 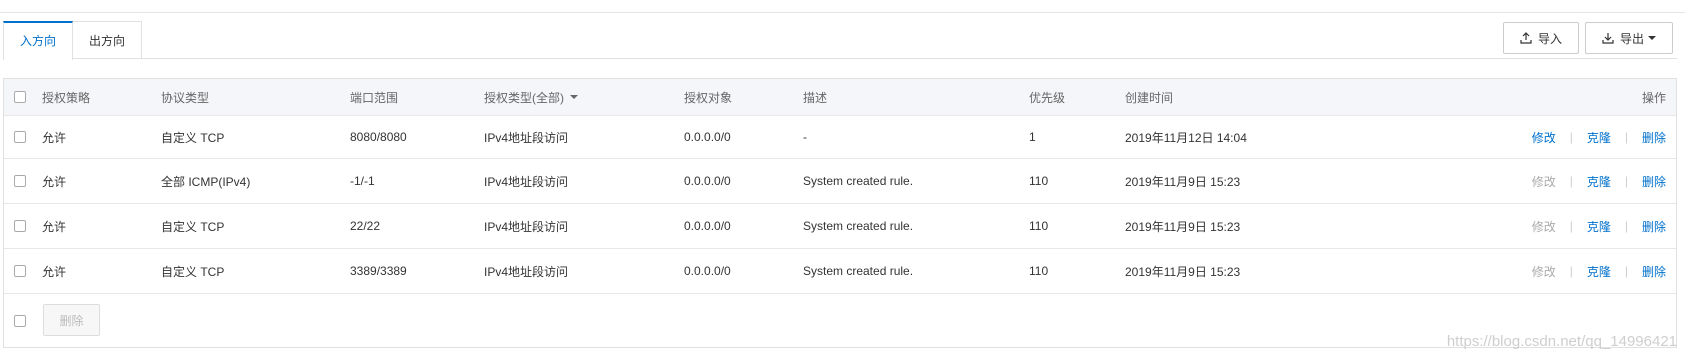 I want to click on header-auth-type-label: 授权类型(全部), so click(x=524, y=97).